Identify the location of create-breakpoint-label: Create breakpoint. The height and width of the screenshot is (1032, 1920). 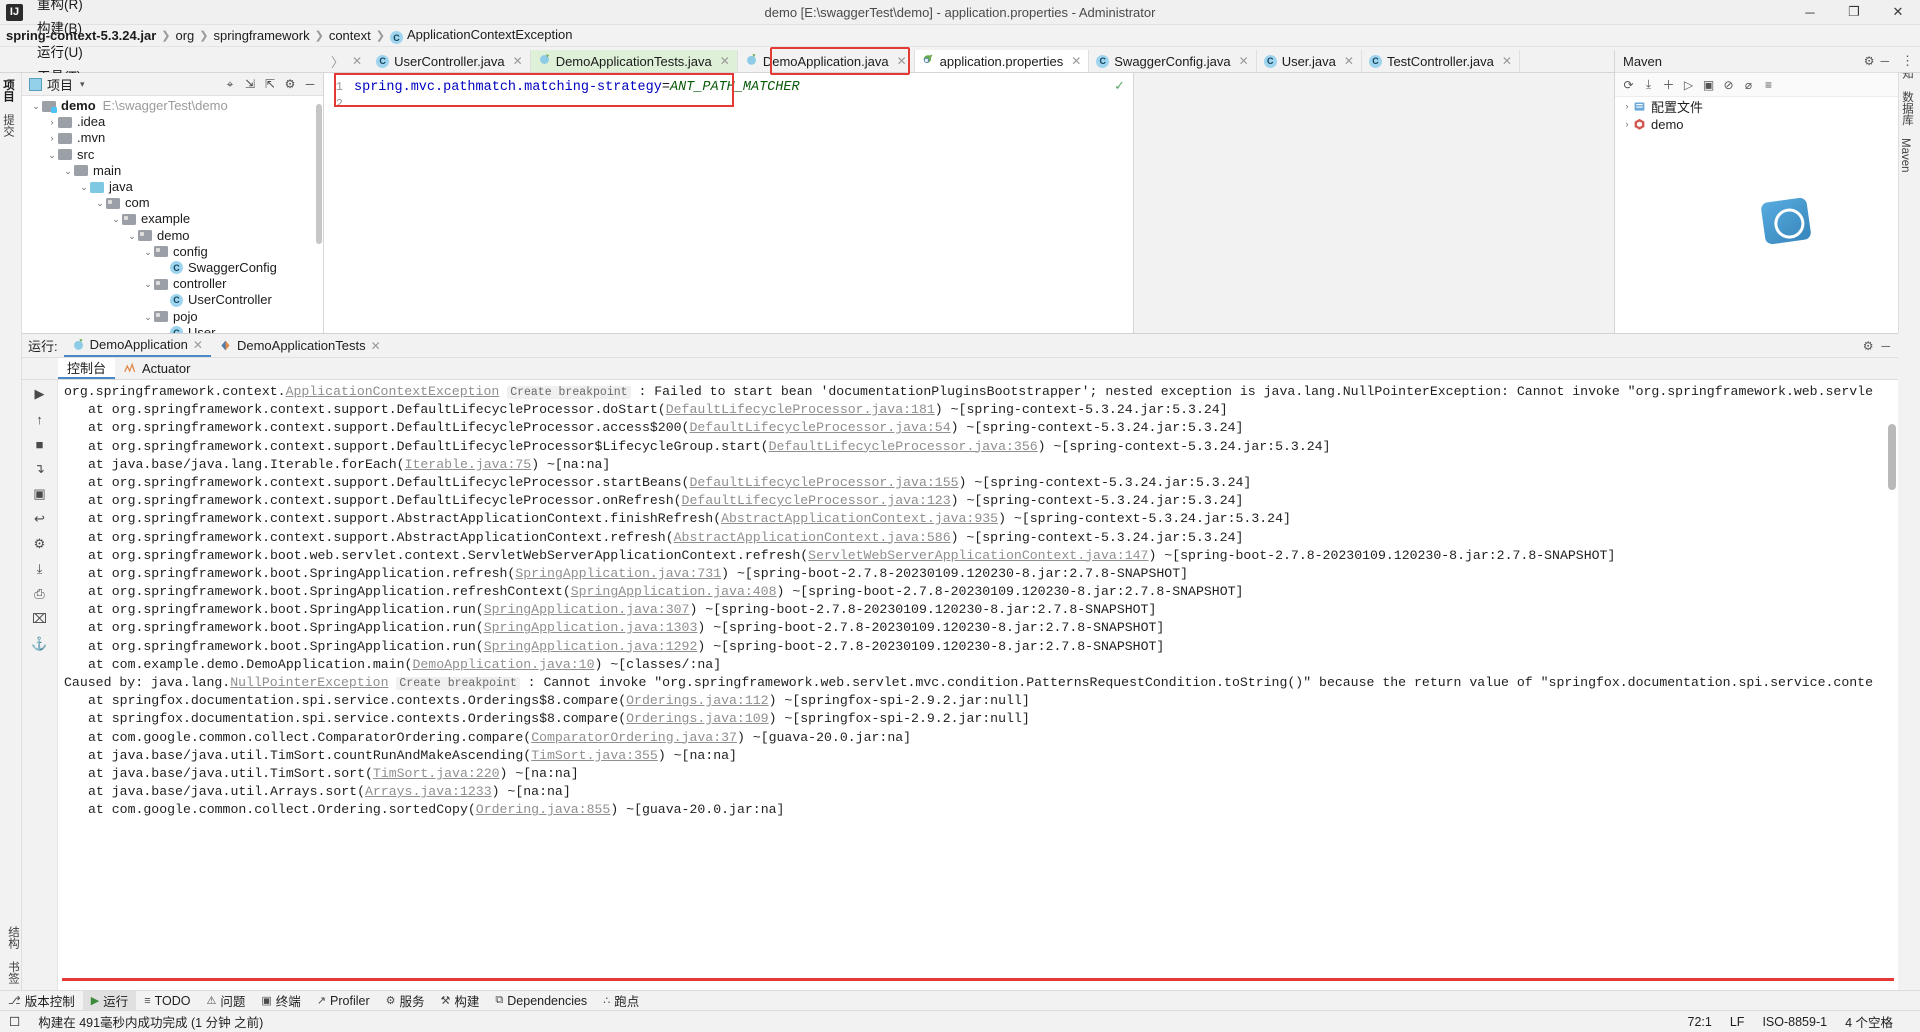
(458, 683).